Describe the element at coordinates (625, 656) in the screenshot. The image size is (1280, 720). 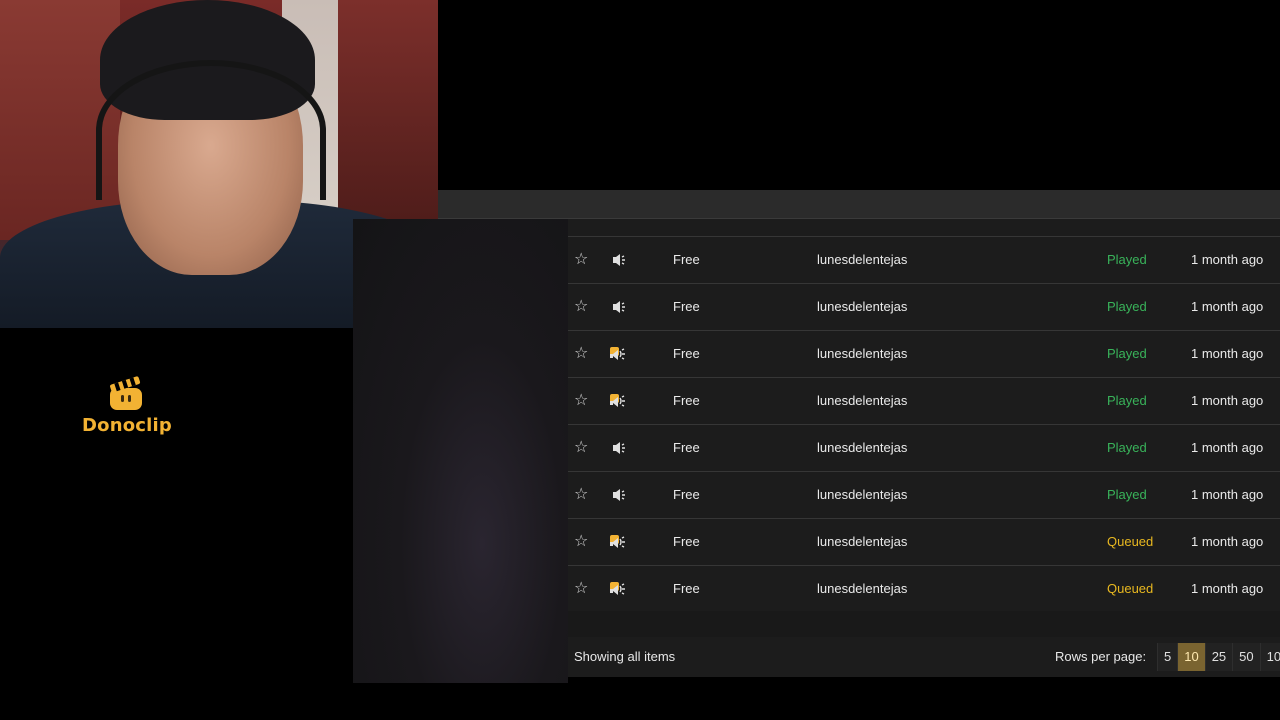
I see `showing-items-text: Showing all items` at that location.